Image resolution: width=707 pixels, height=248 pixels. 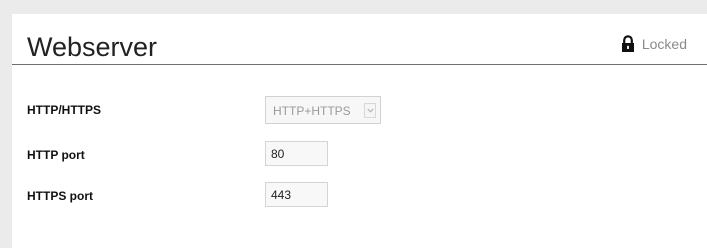 What do you see at coordinates (92, 47) in the screenshot?
I see `page-title: Webserver` at bounding box center [92, 47].